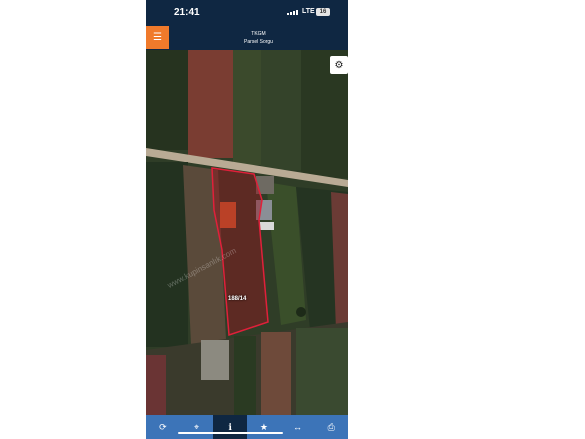 This screenshot has width=585, height=439. I want to click on star-icon: ★, so click(263, 426).